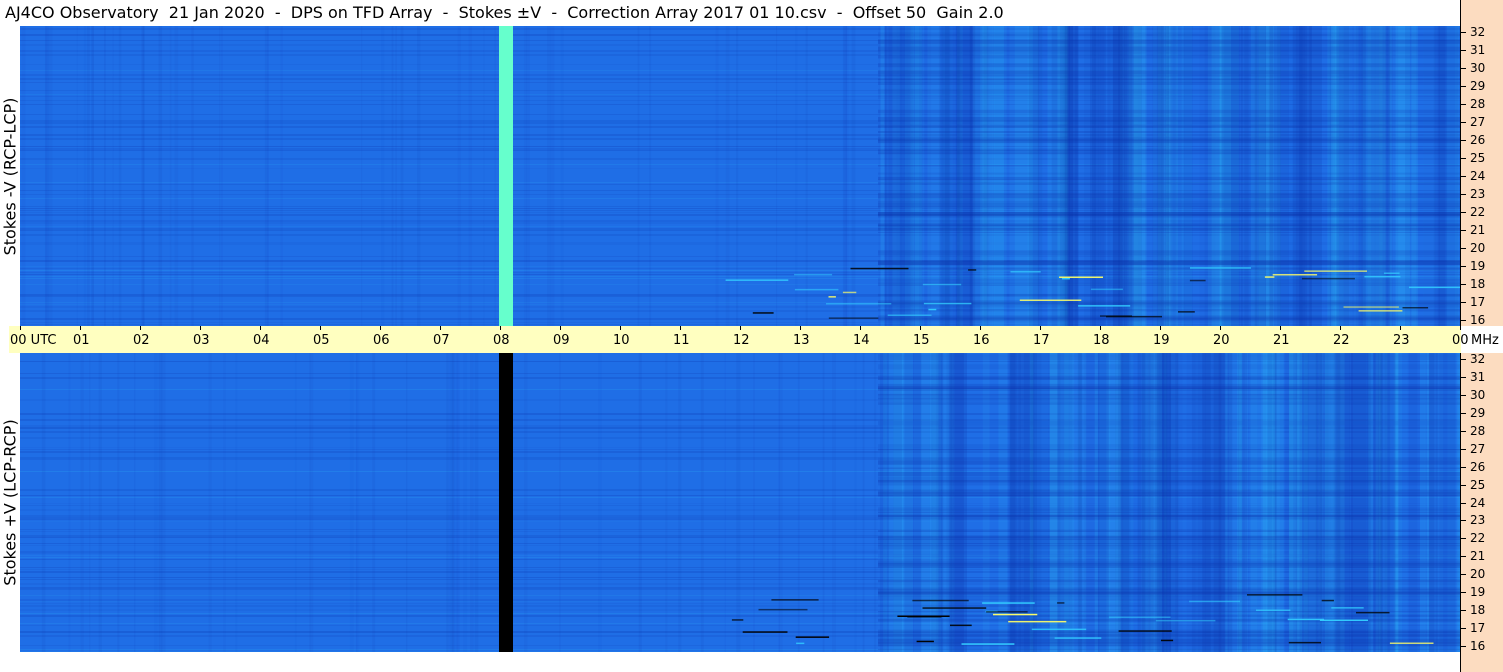 This screenshot has height=672, width=1503. I want to click on x-tick-label: 00, so click(1460, 340).